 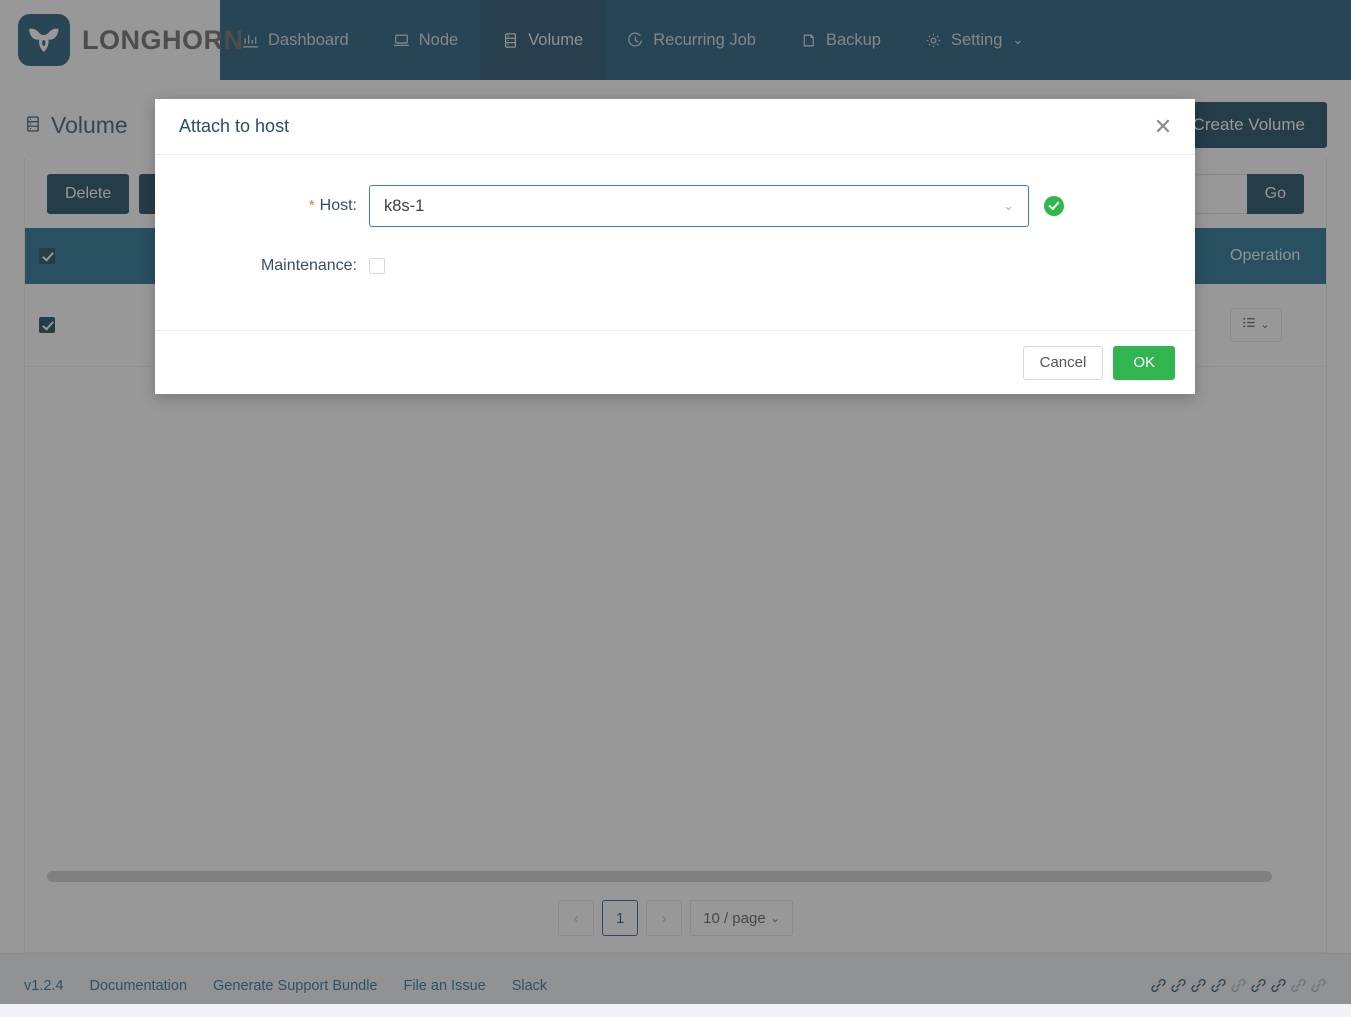 I want to click on cancel-button: Cancel, so click(x=1063, y=363).